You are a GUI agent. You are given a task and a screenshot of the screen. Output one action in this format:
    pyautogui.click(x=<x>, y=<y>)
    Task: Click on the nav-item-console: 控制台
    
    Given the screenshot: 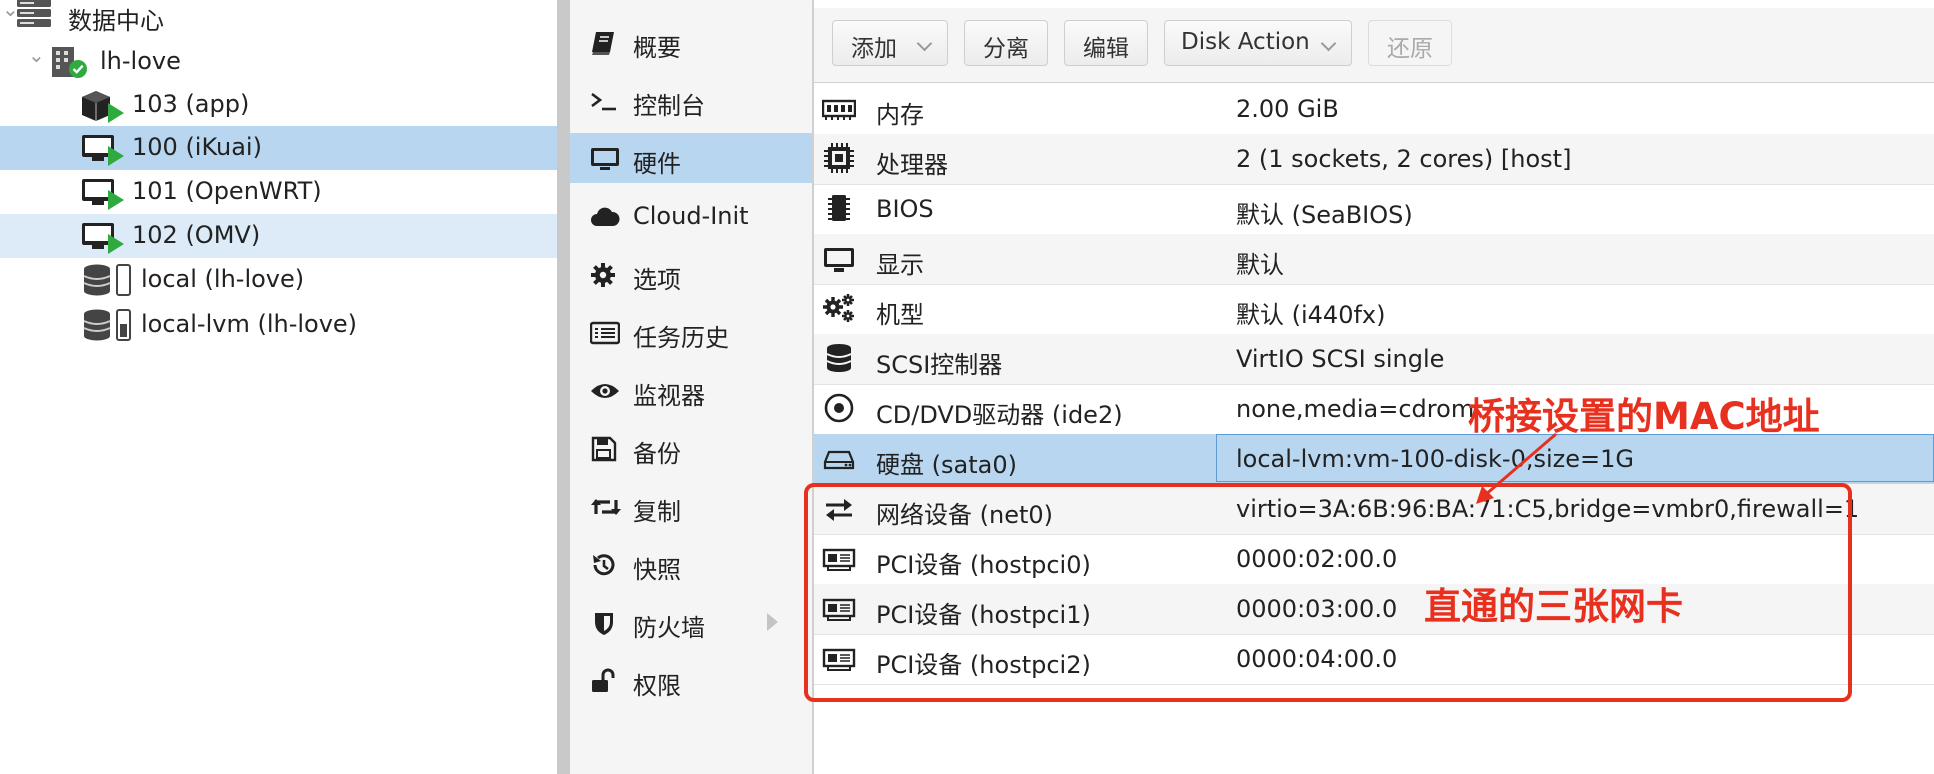 What is the action you would take?
    pyautogui.click(x=691, y=100)
    